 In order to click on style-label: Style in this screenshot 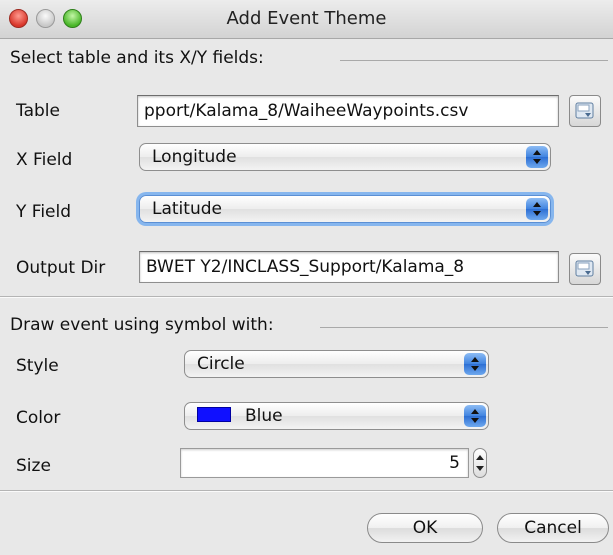, I will do `click(37, 366)`.